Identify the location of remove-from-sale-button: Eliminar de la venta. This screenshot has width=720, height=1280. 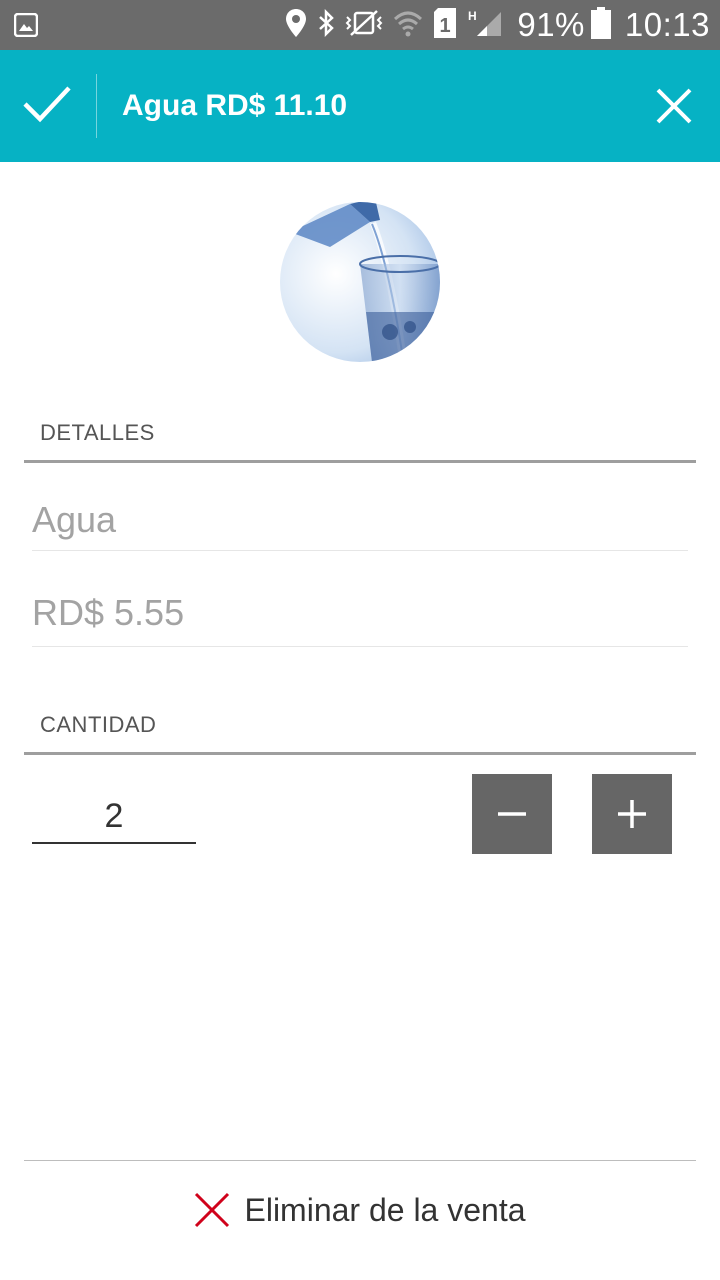
(360, 1210).